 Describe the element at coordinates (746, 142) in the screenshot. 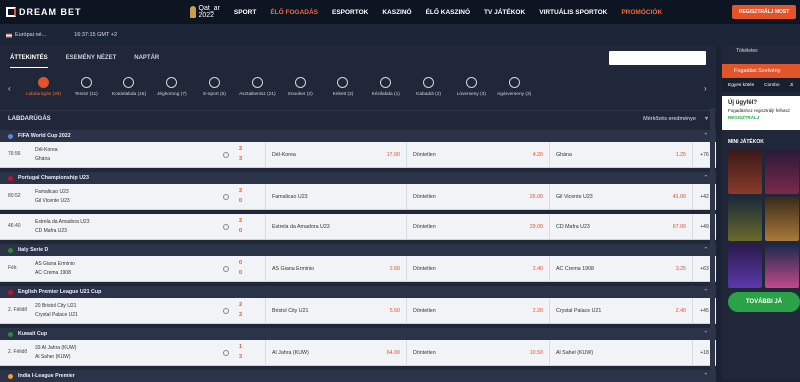

I see `mini-games-title: MINI JÁTÉKOK` at that location.